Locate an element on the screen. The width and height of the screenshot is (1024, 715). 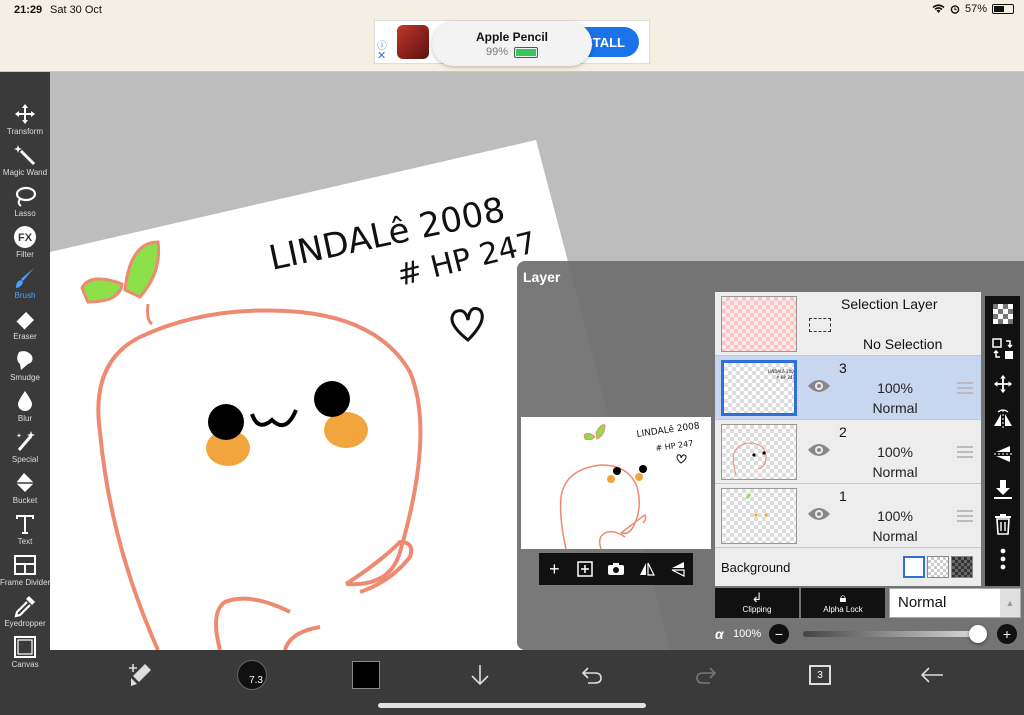
tool-lasso: Lasso is located at coordinates (25, 200).